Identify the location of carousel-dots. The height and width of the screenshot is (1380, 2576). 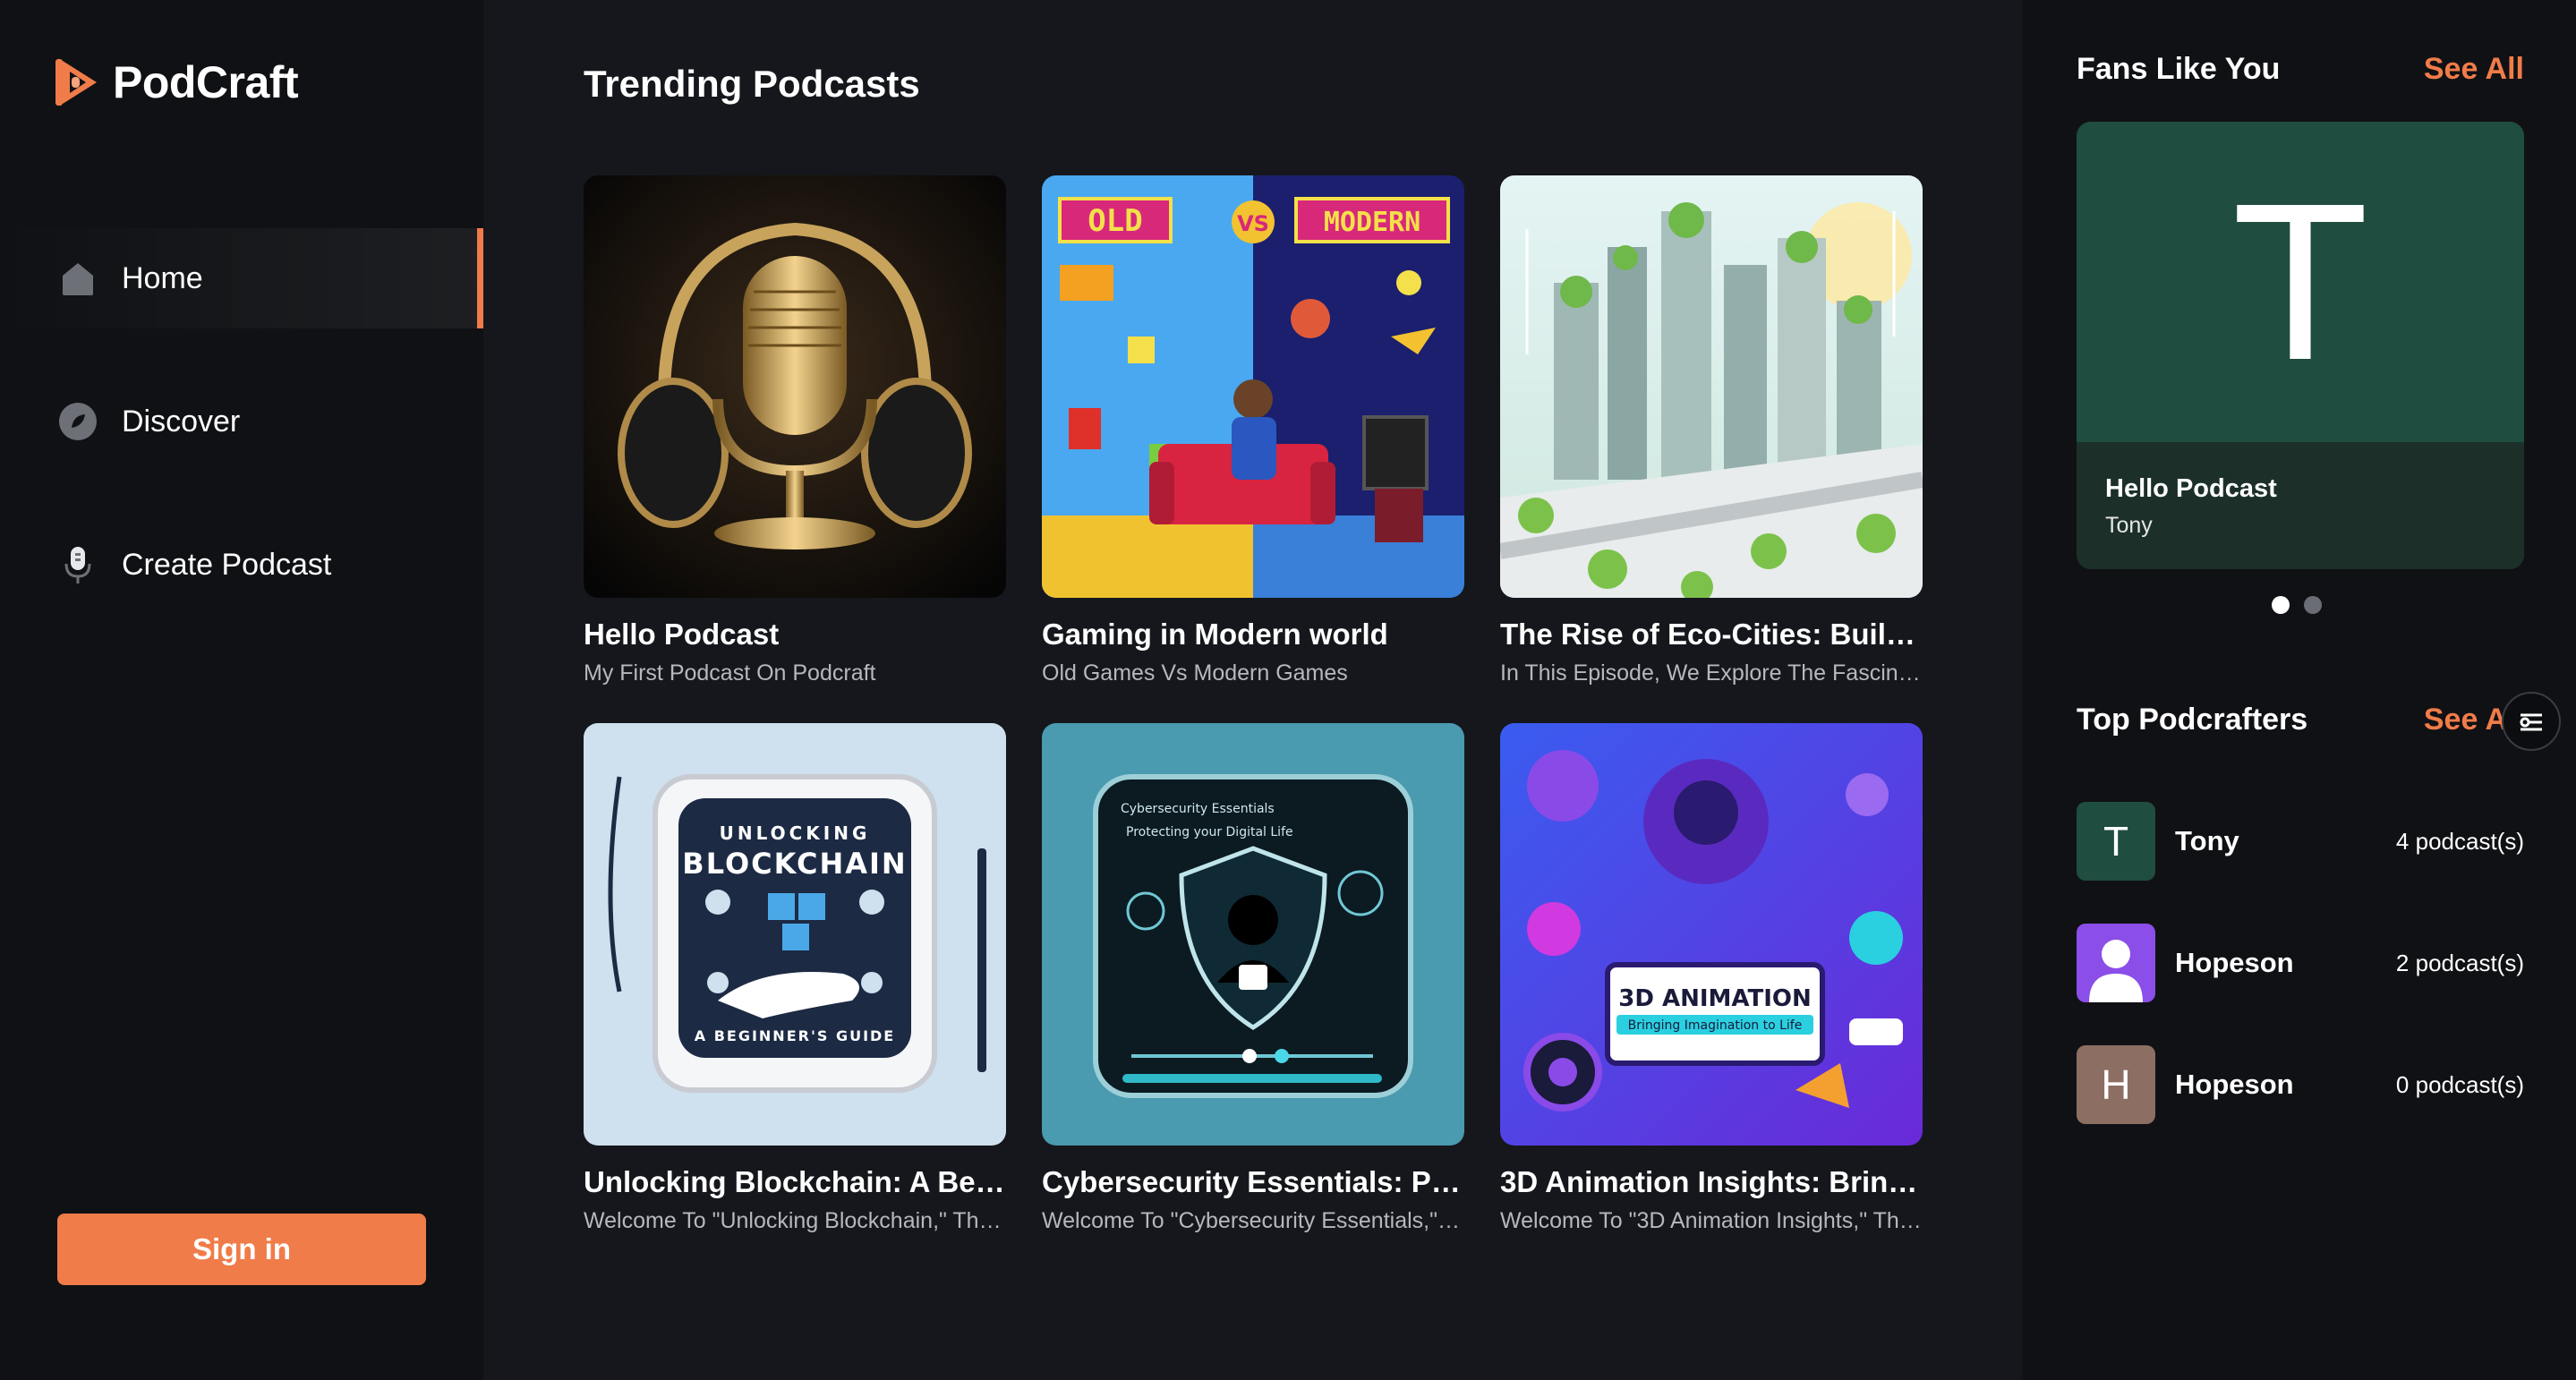
(2297, 605).